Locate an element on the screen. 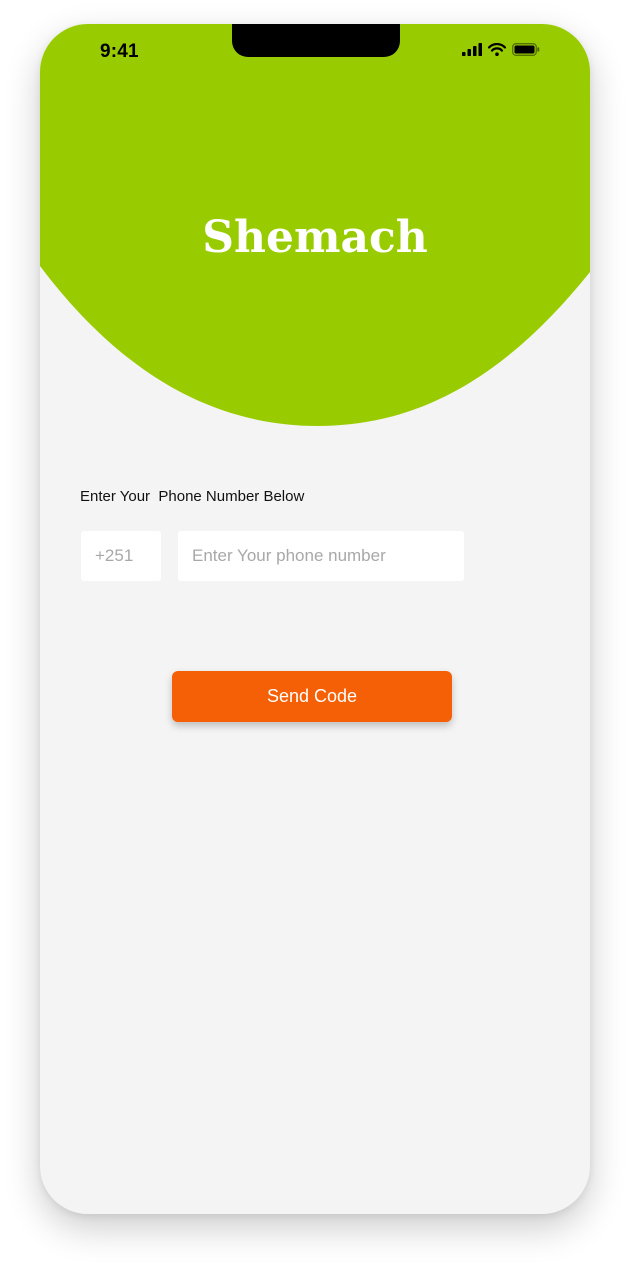 The height and width of the screenshot is (1271, 630). send-code-button: Send Code is located at coordinates (312, 696).